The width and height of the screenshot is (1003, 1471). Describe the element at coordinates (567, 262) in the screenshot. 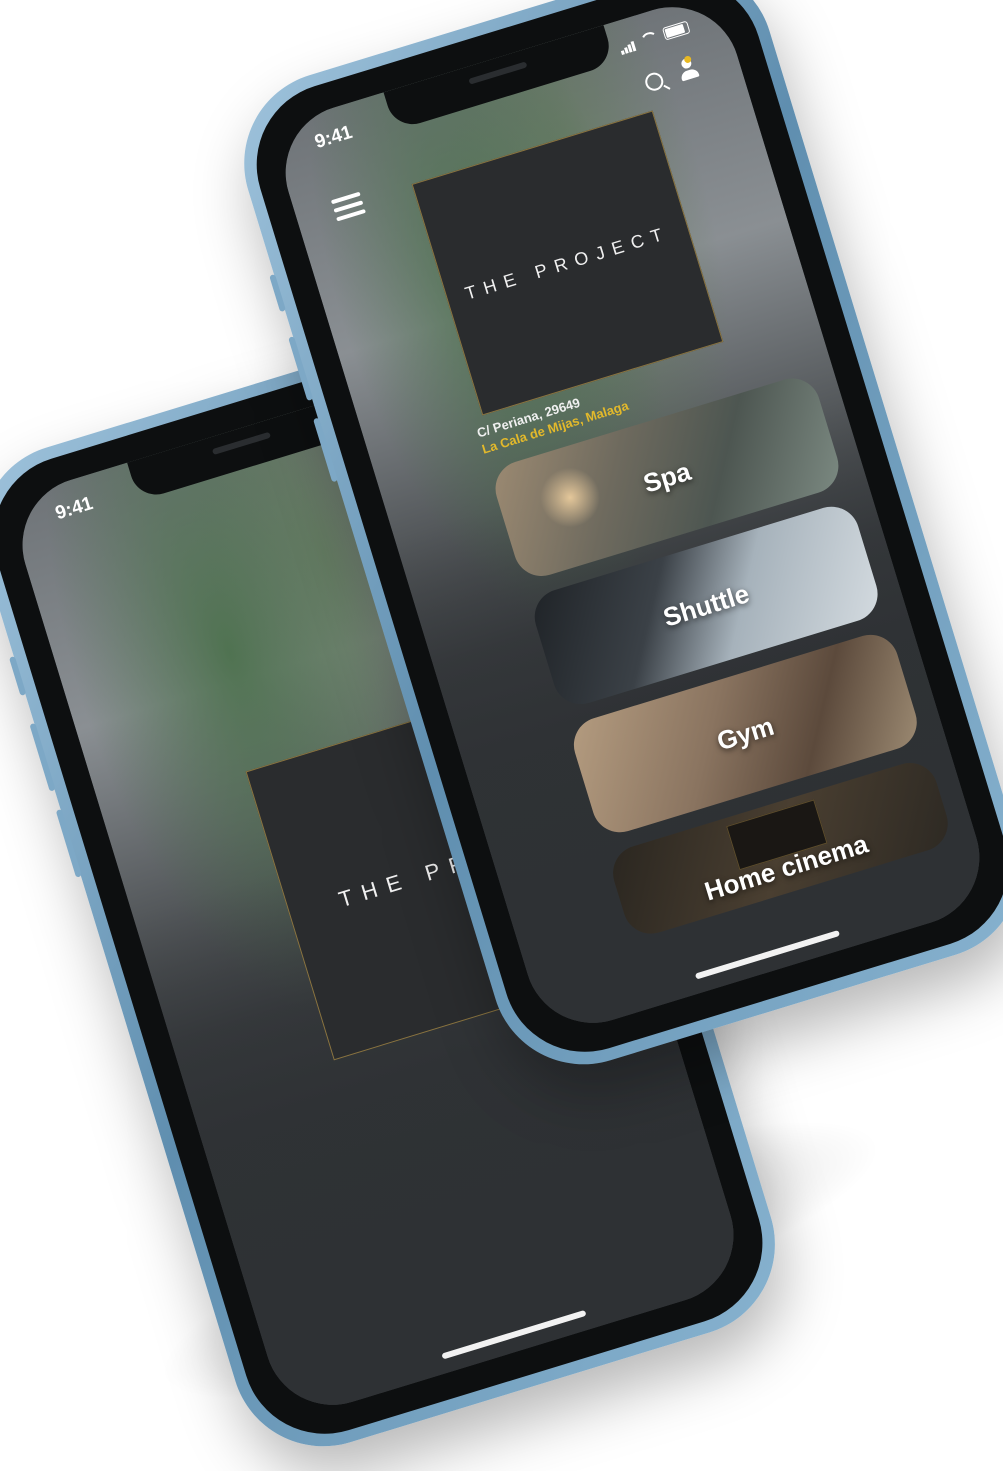

I see `logo-text: THE PROJECT` at that location.